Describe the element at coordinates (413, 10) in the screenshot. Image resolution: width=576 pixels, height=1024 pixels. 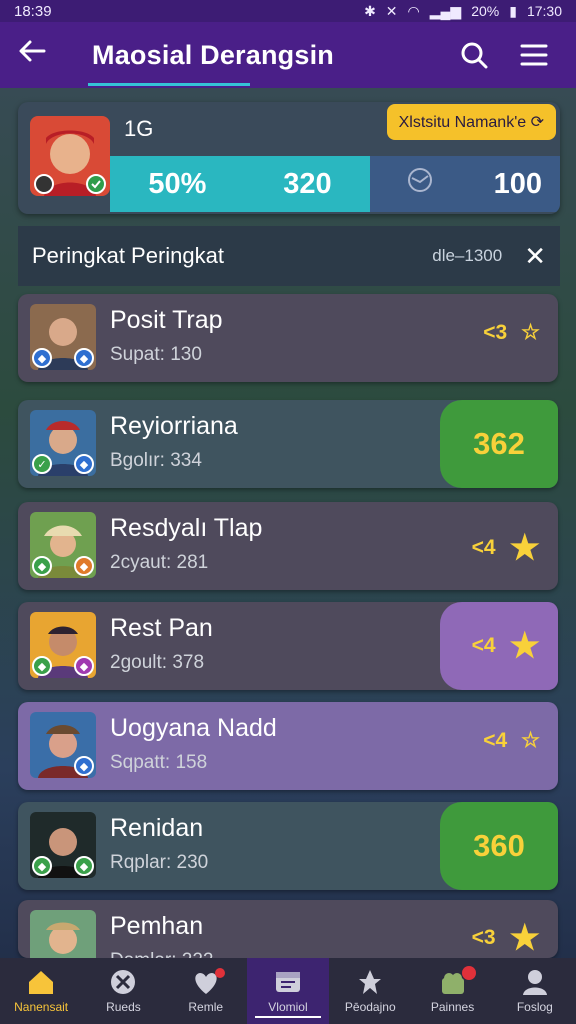
I see `wifi-icon: ◠` at that location.